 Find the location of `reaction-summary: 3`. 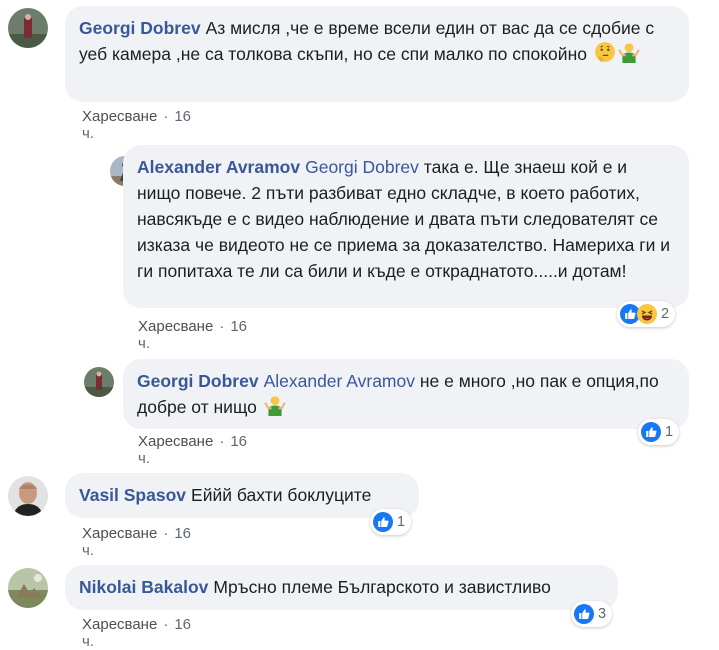

reaction-summary: 3 is located at coordinates (592, 614).